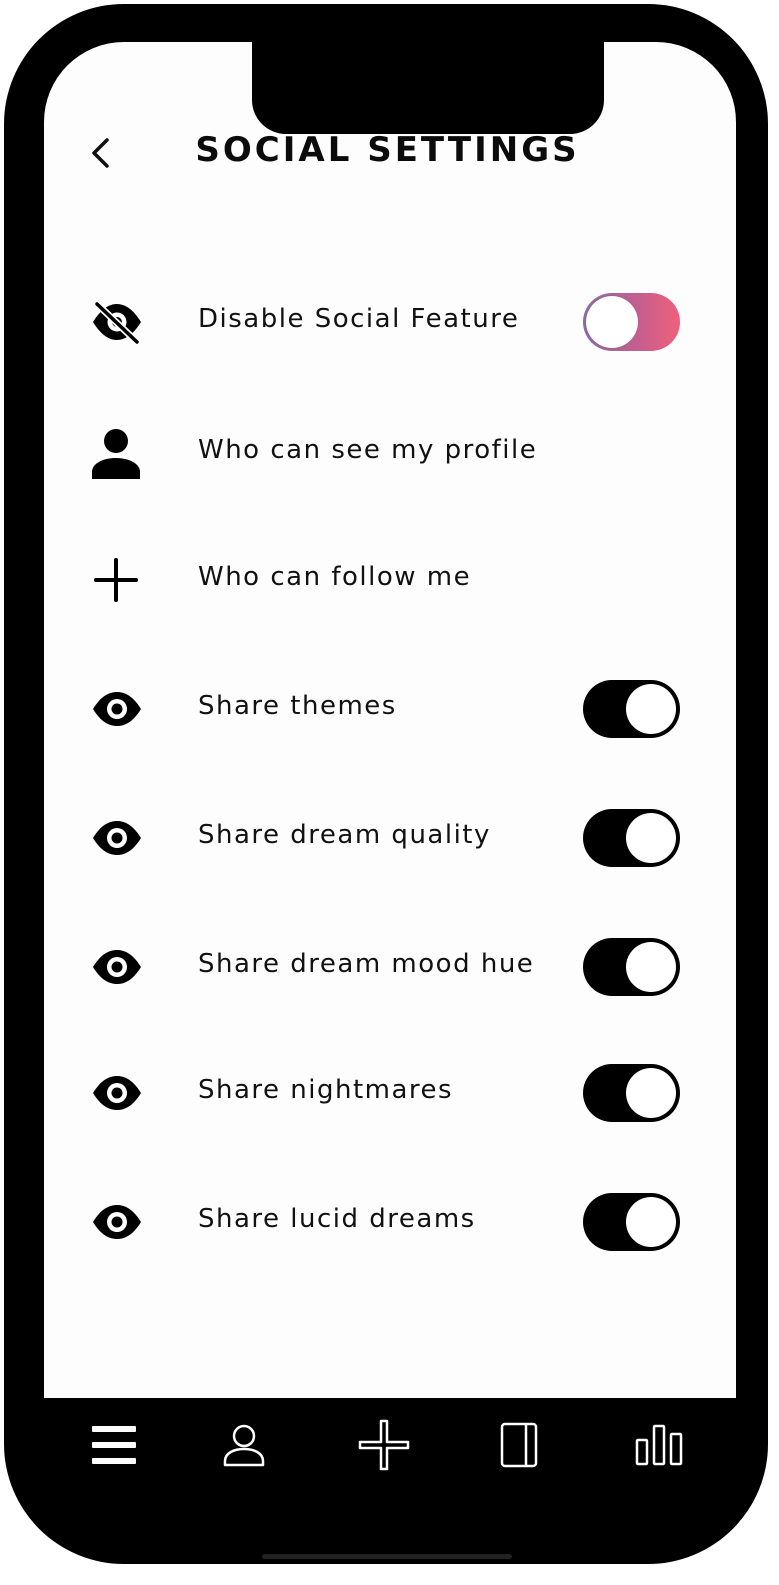  I want to click on setting-label: Share lucid dreams, so click(337, 1219).